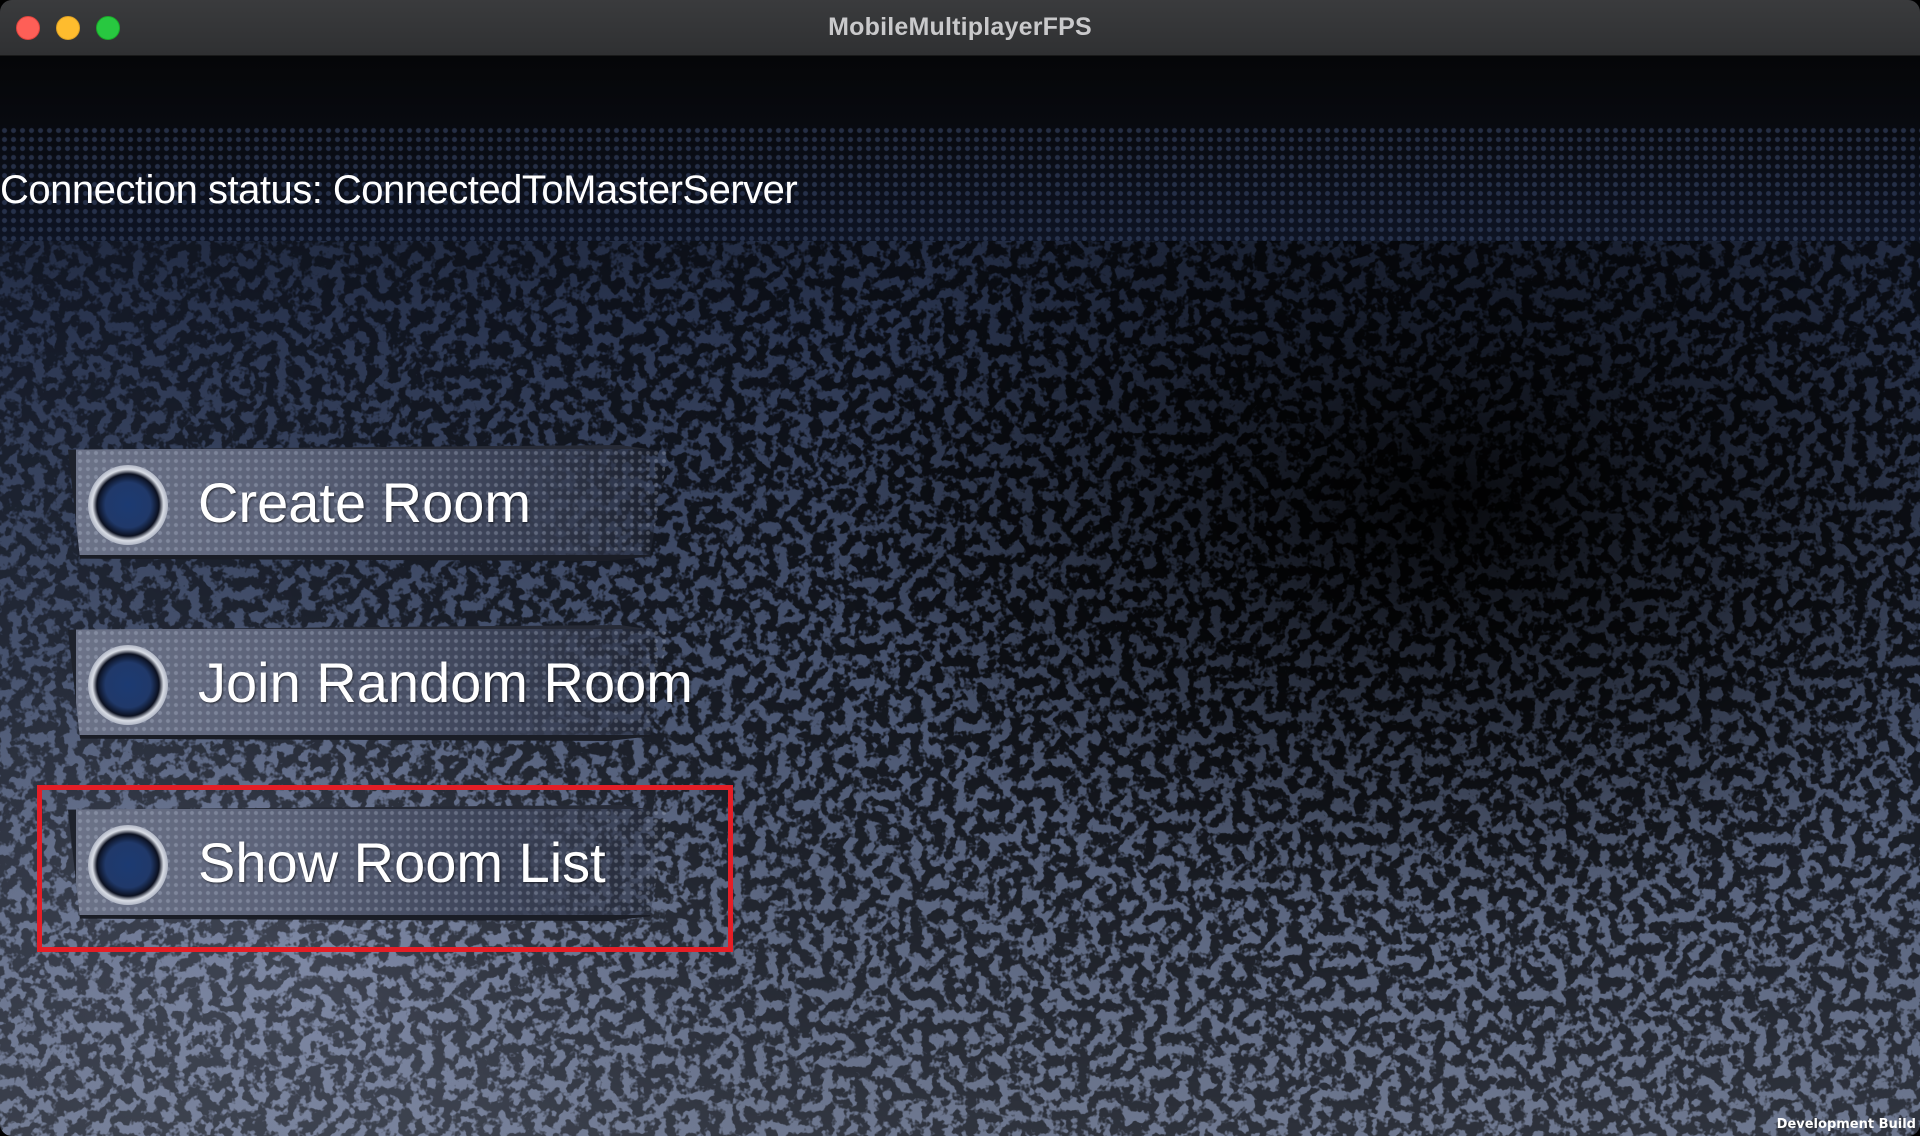 The image size is (1920, 1136). Describe the element at coordinates (385, 868) in the screenshot. I see `highlight-box` at that location.